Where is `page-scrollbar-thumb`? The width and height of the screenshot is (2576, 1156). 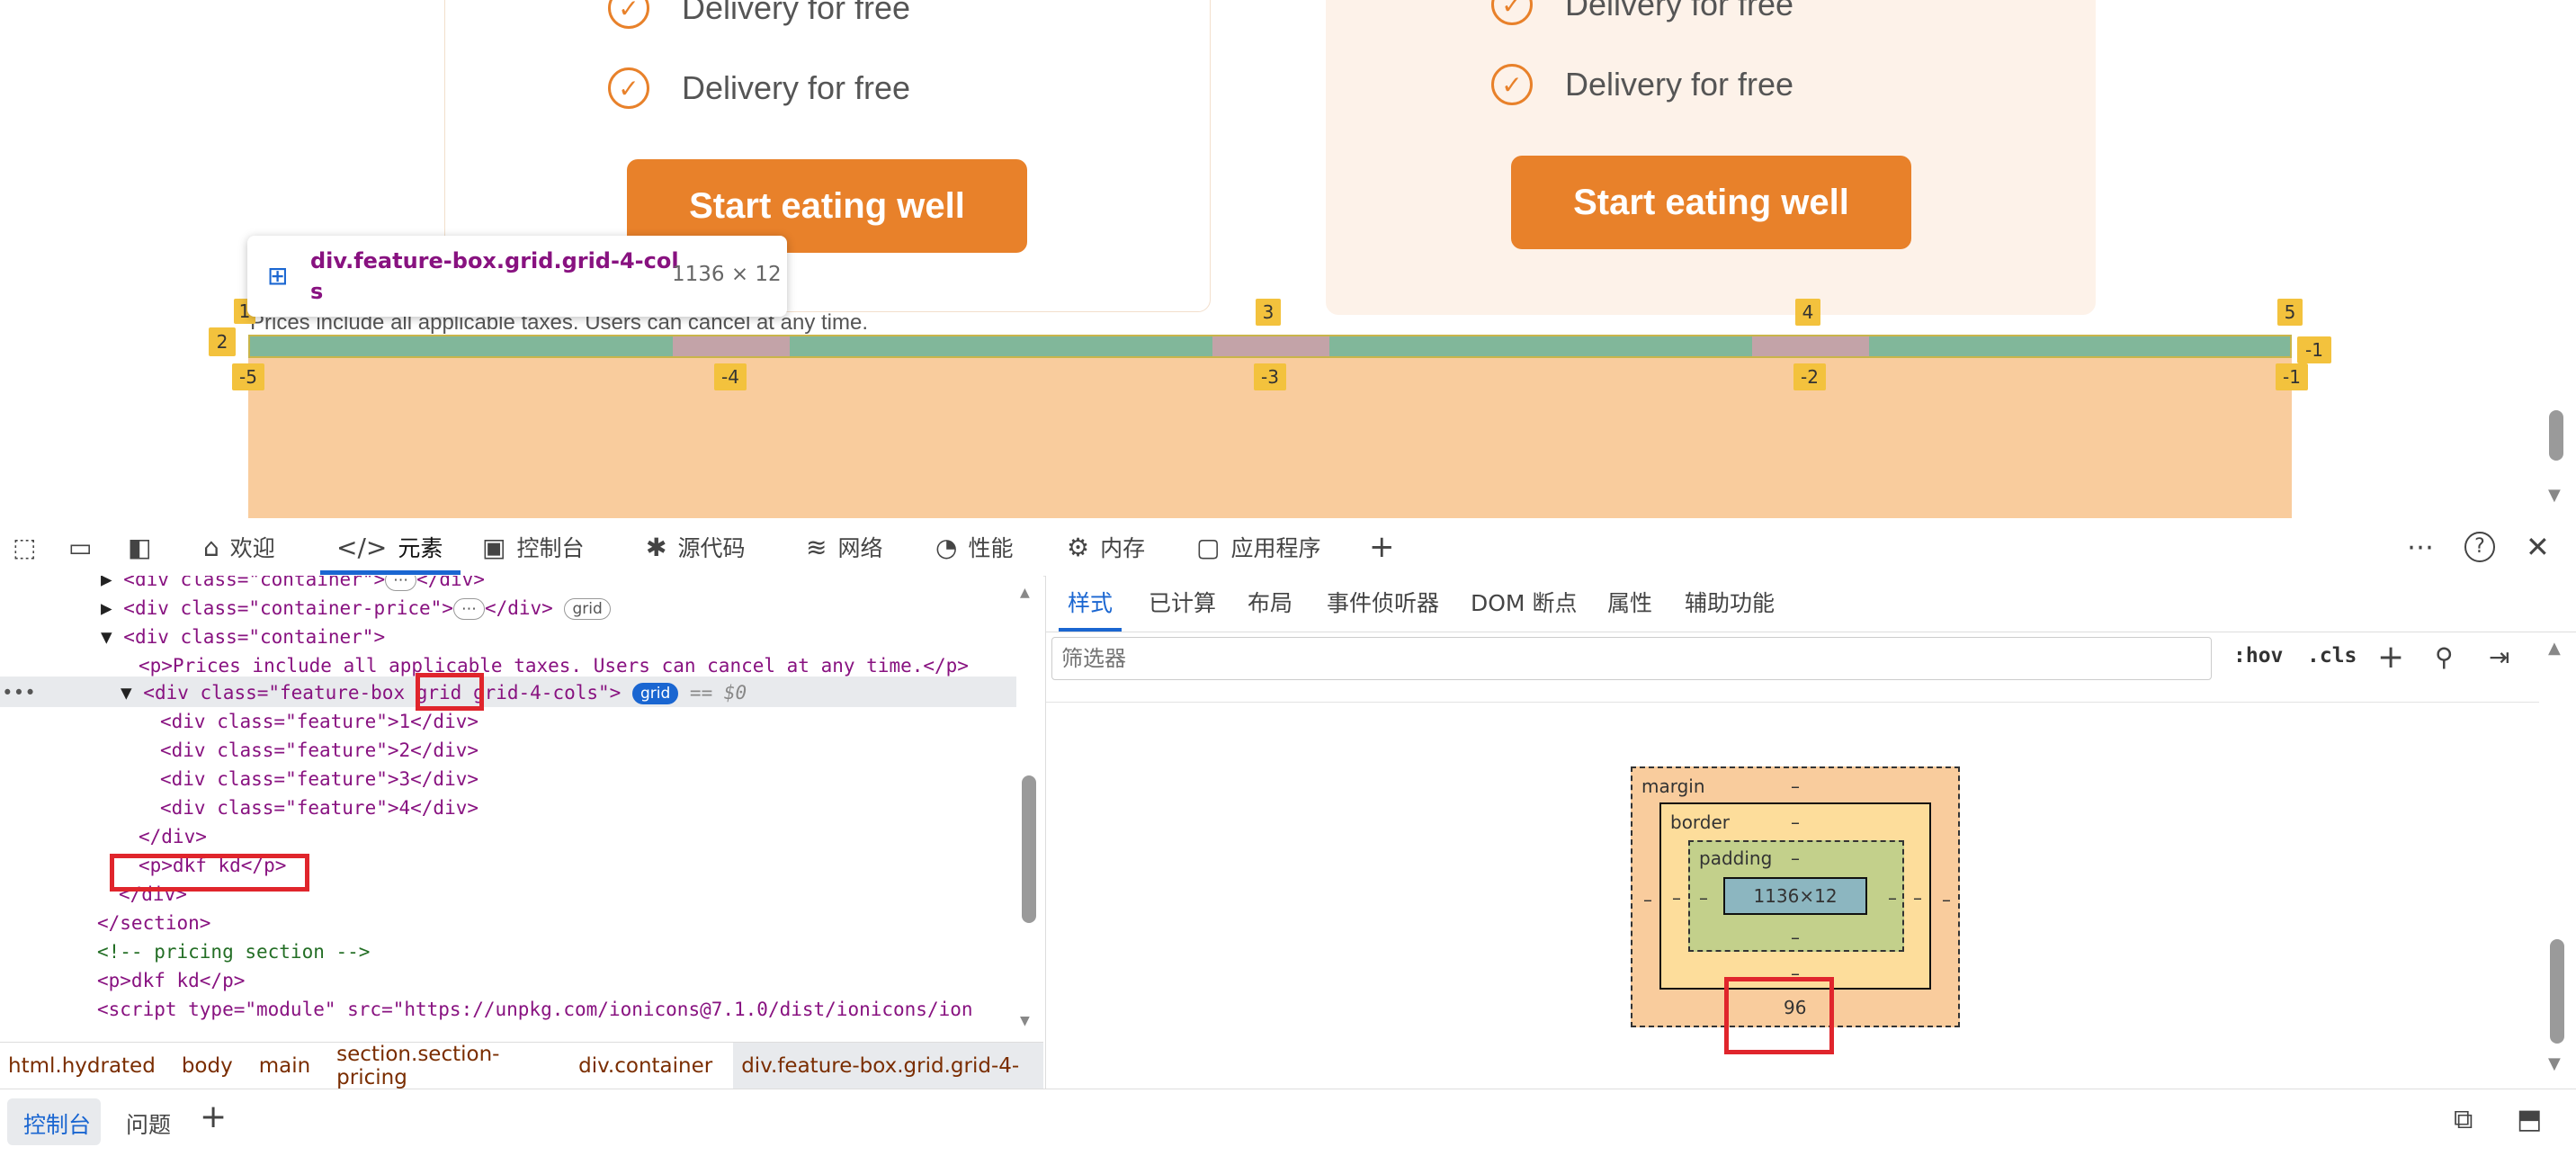
page-scrollbar-thumb is located at coordinates (2556, 436).